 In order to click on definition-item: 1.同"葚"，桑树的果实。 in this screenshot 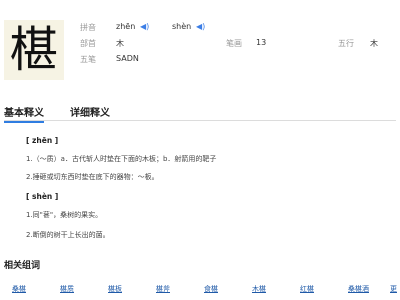, I will do `click(64, 215)`.